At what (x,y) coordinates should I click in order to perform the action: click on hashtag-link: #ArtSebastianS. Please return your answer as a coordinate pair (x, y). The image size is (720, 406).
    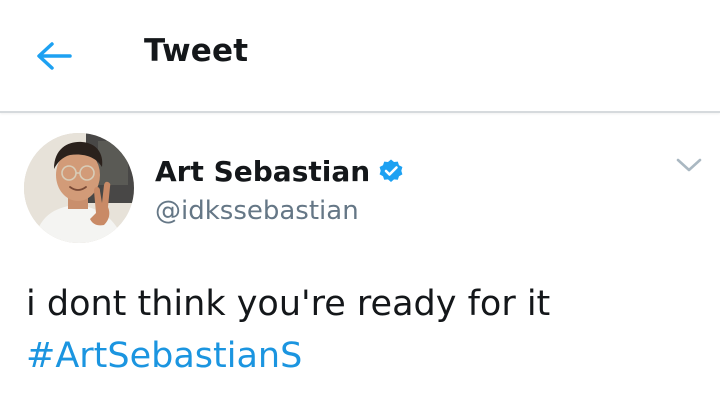
    Looking at the image, I should click on (288, 356).